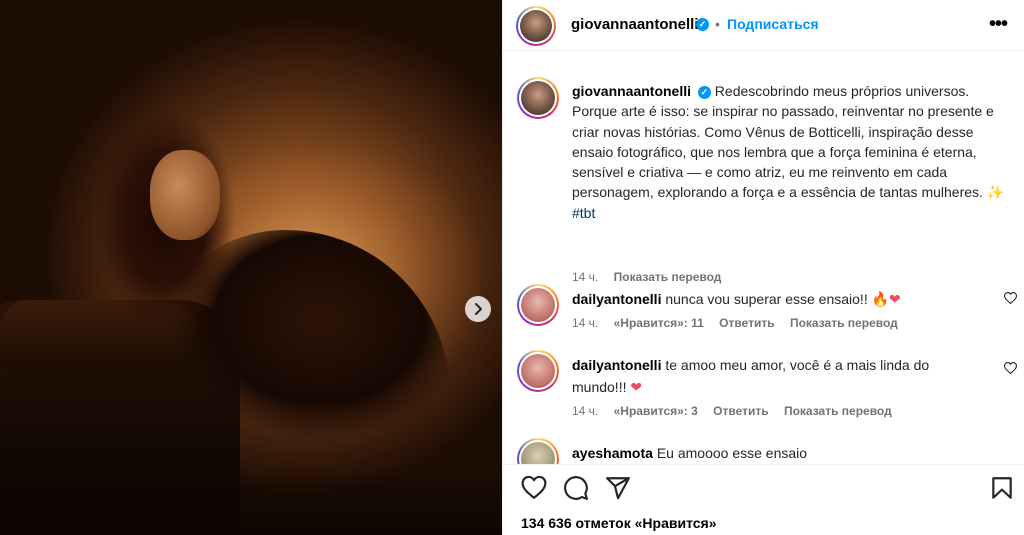  I want to click on post-header: giovannaantonelli ✓ • Подписаться •••, so click(763, 25).